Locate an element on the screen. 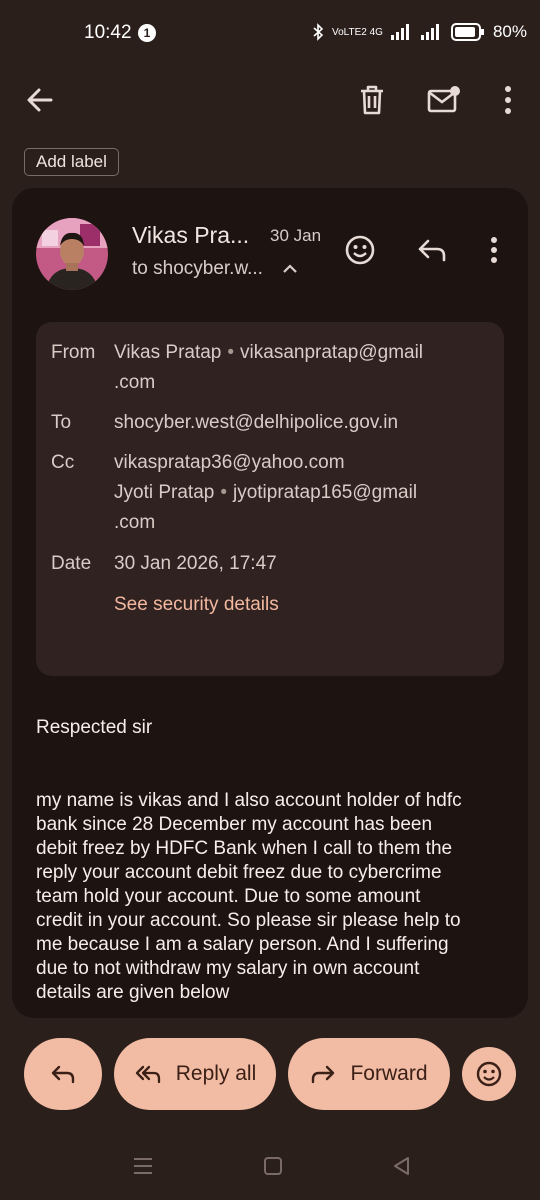 This screenshot has height=1200, width=540. more-options-button is located at coordinates (508, 100).